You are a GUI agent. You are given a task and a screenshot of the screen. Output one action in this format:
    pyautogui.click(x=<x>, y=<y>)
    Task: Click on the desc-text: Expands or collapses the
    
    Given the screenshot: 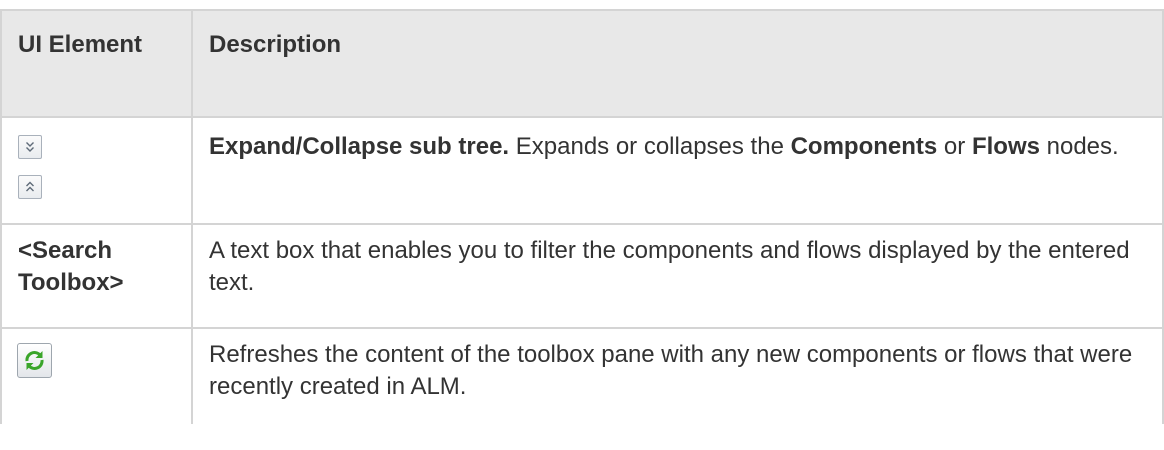 What is the action you would take?
    pyautogui.click(x=650, y=146)
    